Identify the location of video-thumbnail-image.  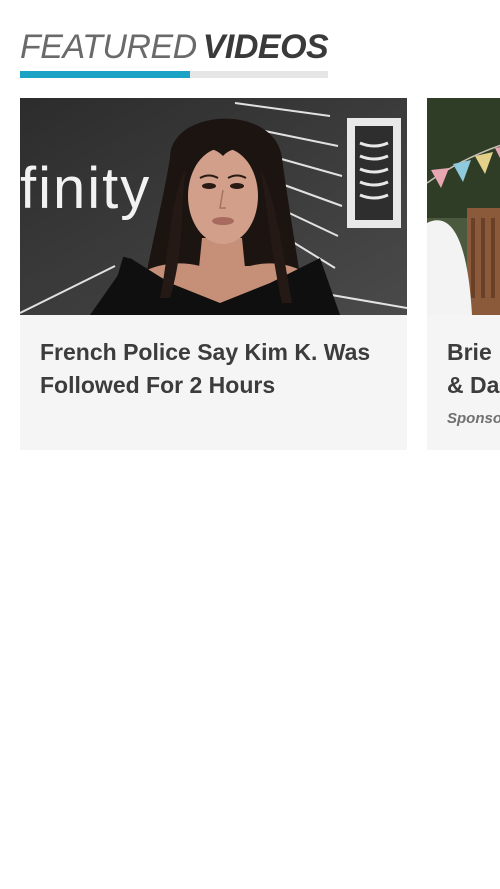
(463, 206).